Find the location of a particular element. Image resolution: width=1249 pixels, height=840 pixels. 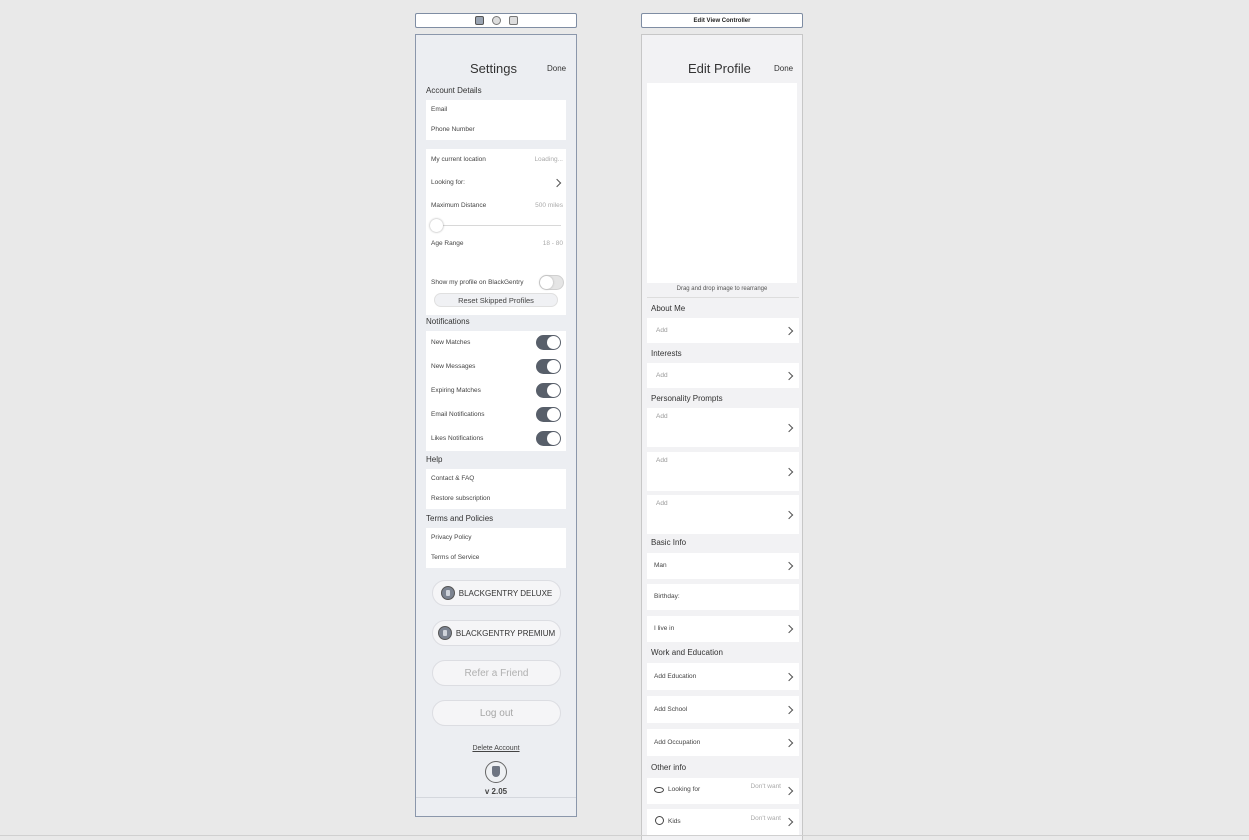

edit-scene-bar: Edit View Controller is located at coordinates (722, 20).